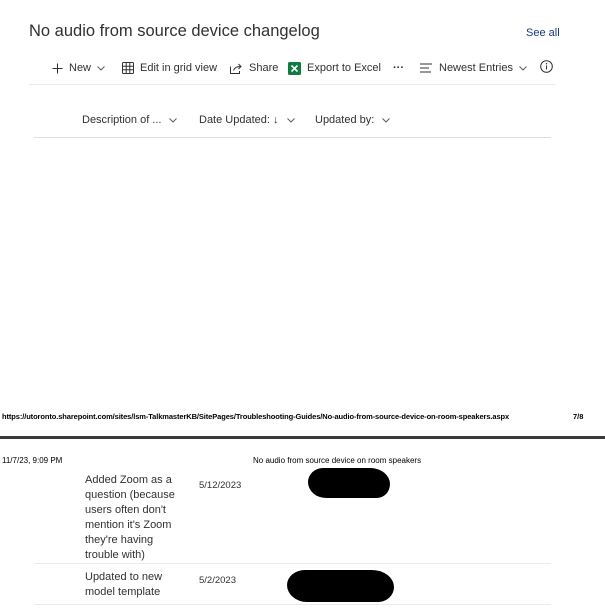  What do you see at coordinates (344, 68) in the screenshot?
I see `export-to-excel-label: Export to Excel` at bounding box center [344, 68].